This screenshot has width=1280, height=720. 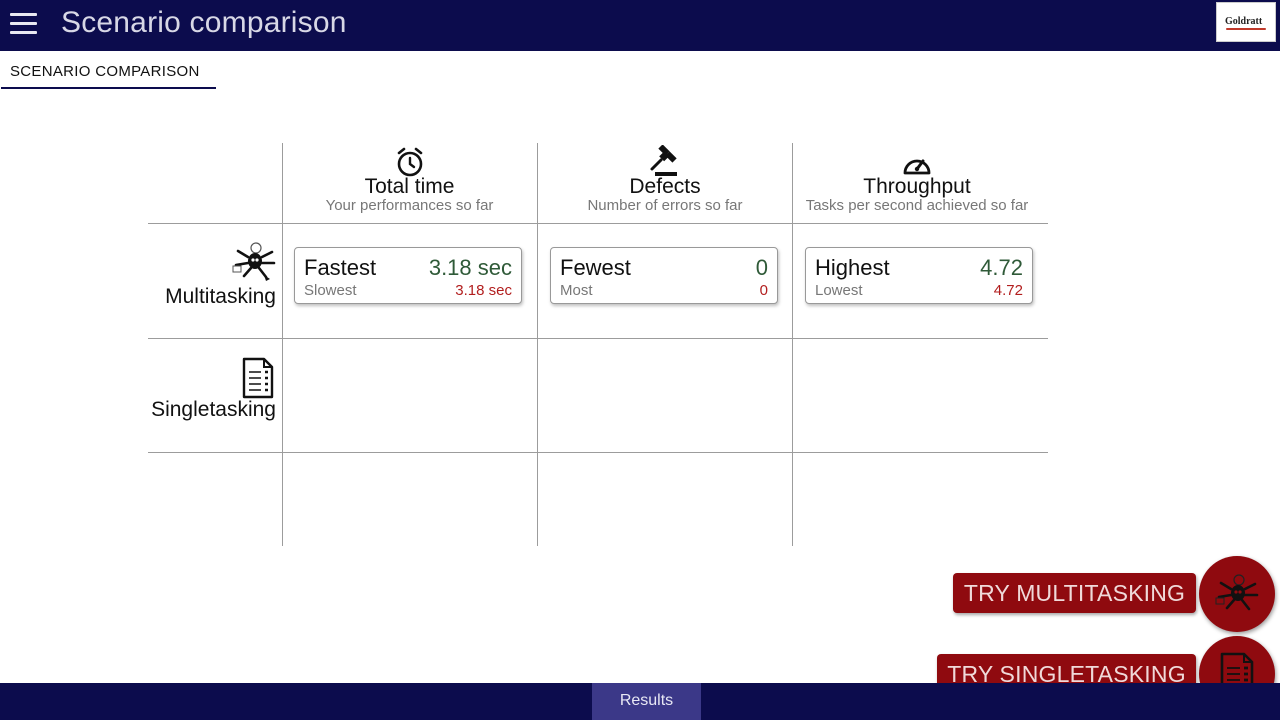 I want to click on alarm-clock-icon, so click(x=409, y=162).